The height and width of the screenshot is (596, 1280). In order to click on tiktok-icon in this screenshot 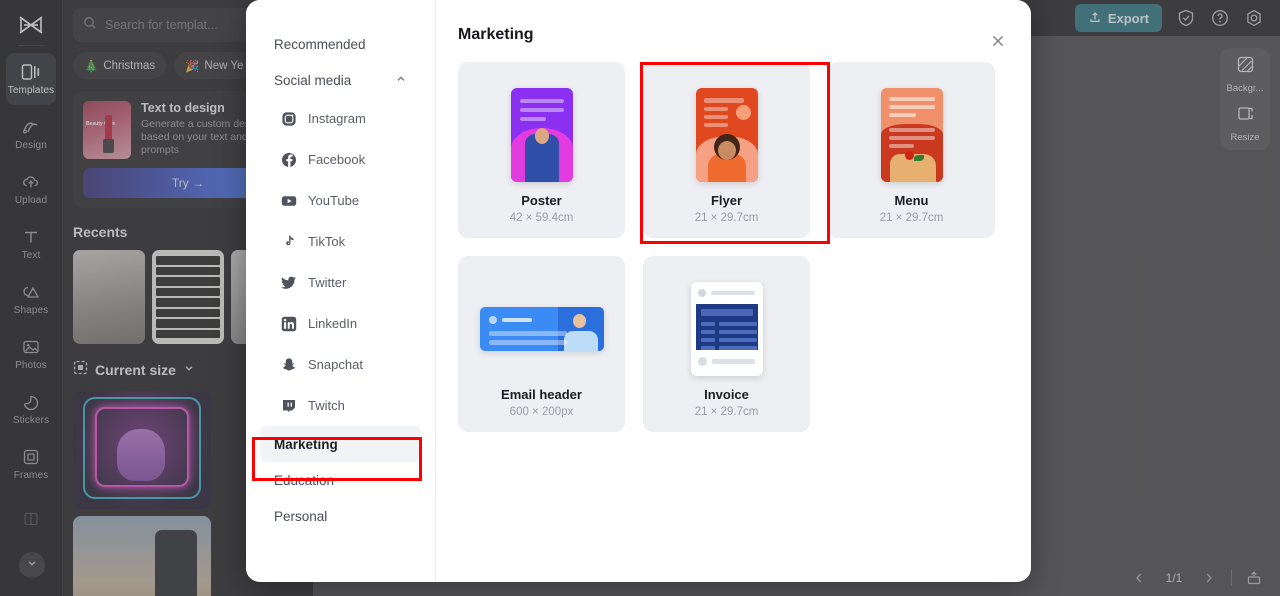, I will do `click(288, 241)`.